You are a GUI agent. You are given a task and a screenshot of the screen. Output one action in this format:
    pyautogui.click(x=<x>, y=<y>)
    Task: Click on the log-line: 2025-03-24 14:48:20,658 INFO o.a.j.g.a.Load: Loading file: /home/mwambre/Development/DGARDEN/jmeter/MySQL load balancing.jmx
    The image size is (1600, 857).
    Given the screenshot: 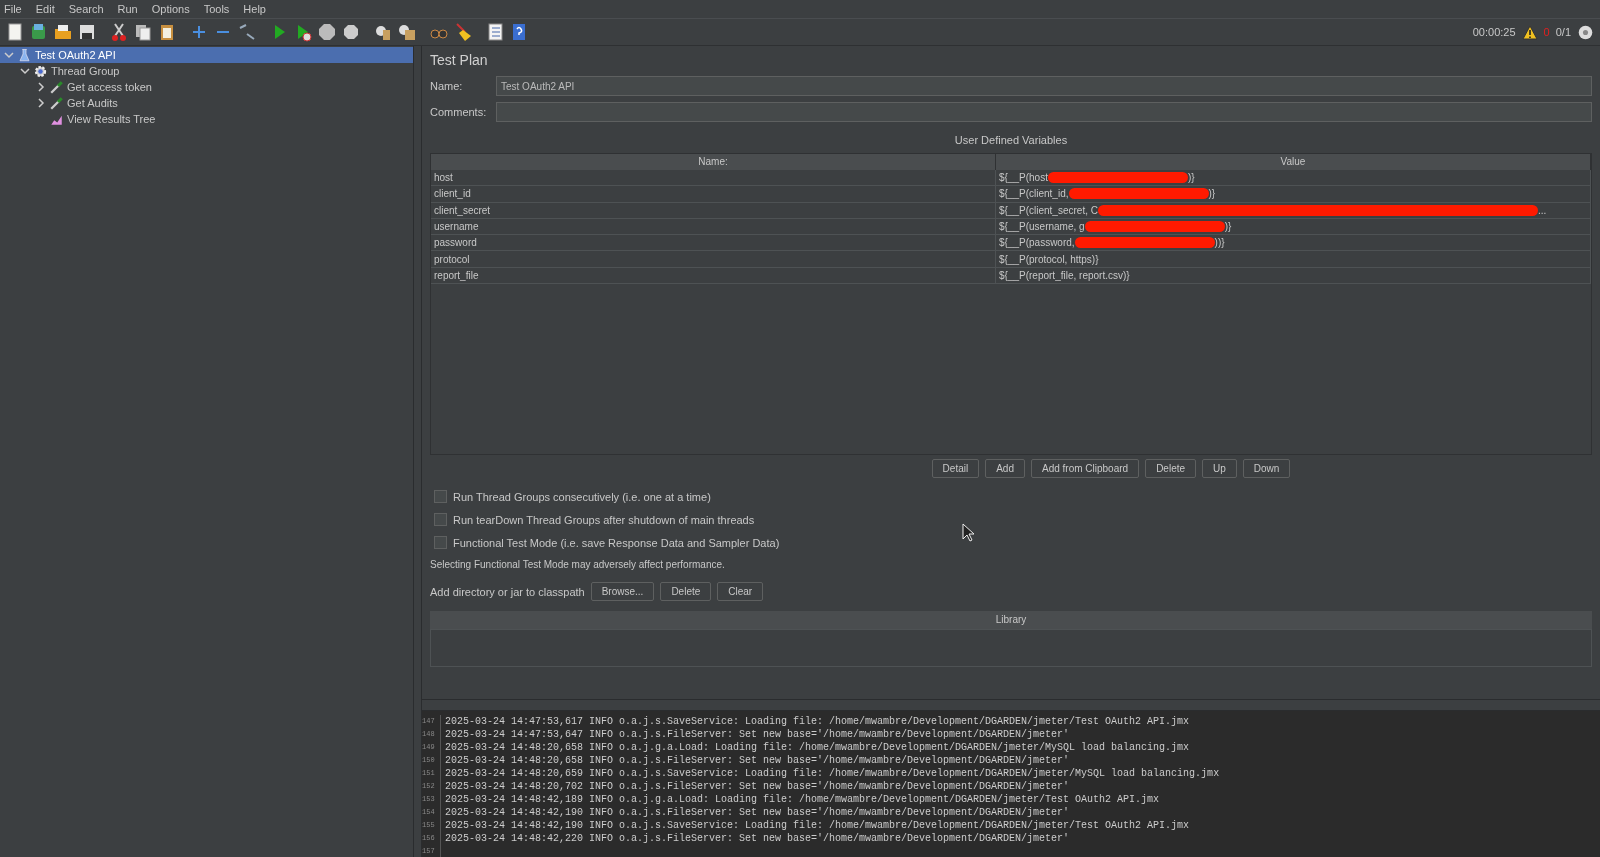 What is the action you would take?
    pyautogui.click(x=817, y=747)
    